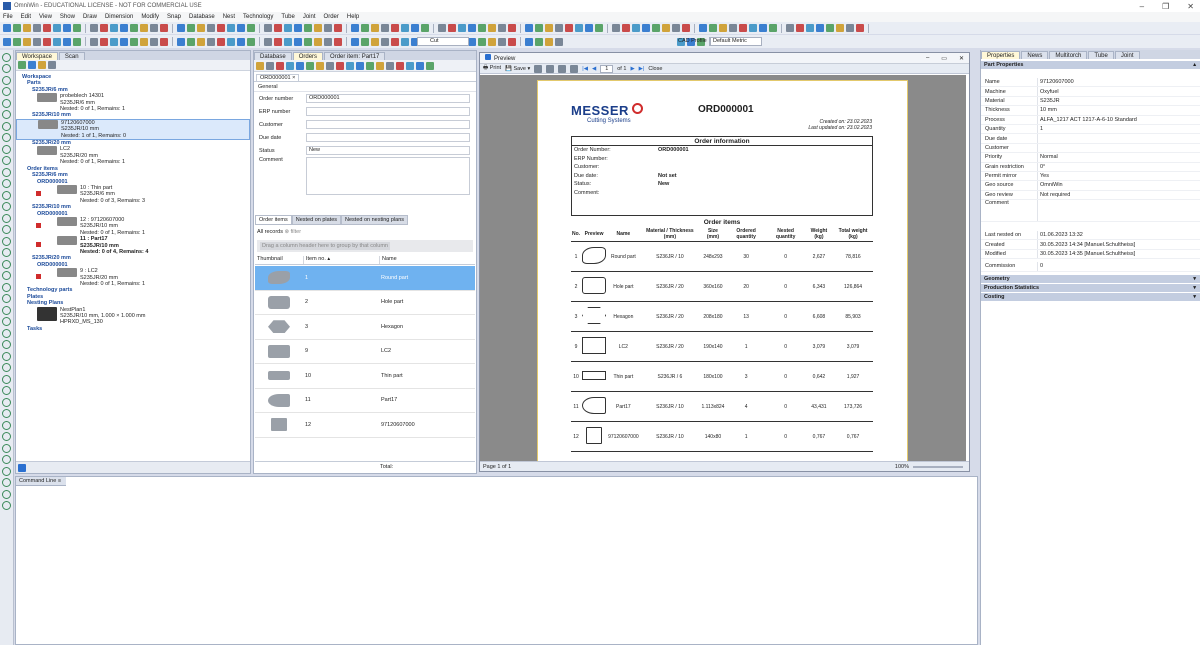 The height and width of the screenshot is (645, 1200). I want to click on tab-database: Database, so click(273, 56).